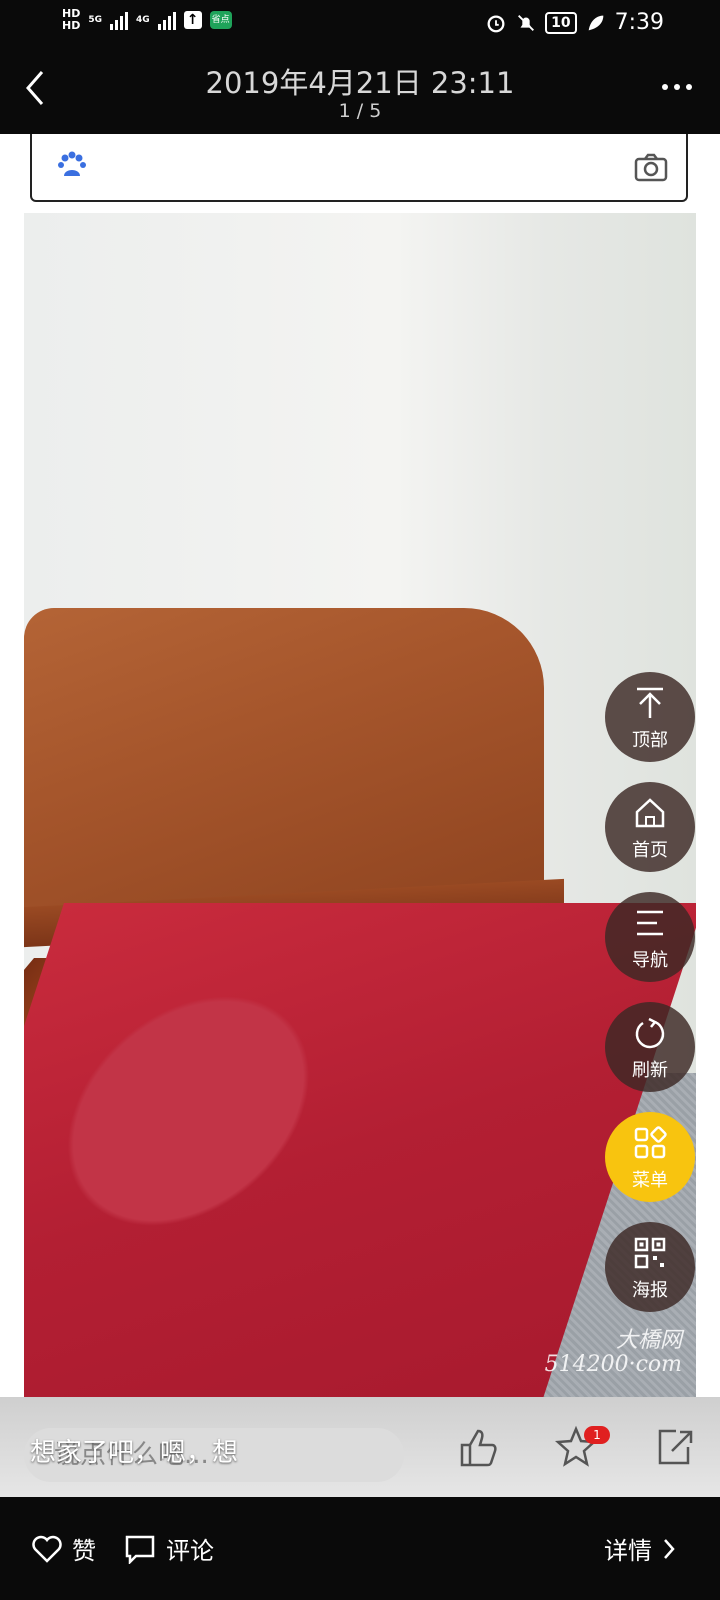 The image size is (720, 1600). What do you see at coordinates (95, 20) in the screenshot?
I see `network-type-1: 5G` at bounding box center [95, 20].